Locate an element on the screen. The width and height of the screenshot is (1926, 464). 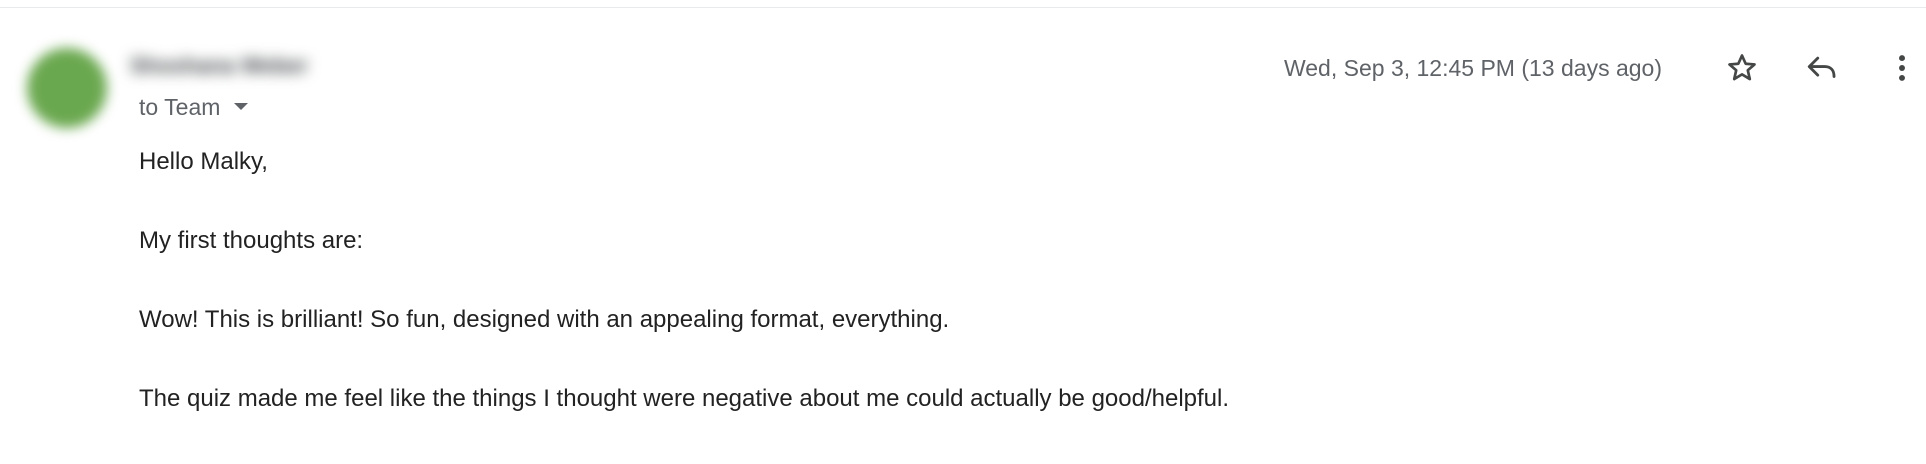
more-vertical-icon is located at coordinates (1902, 68).